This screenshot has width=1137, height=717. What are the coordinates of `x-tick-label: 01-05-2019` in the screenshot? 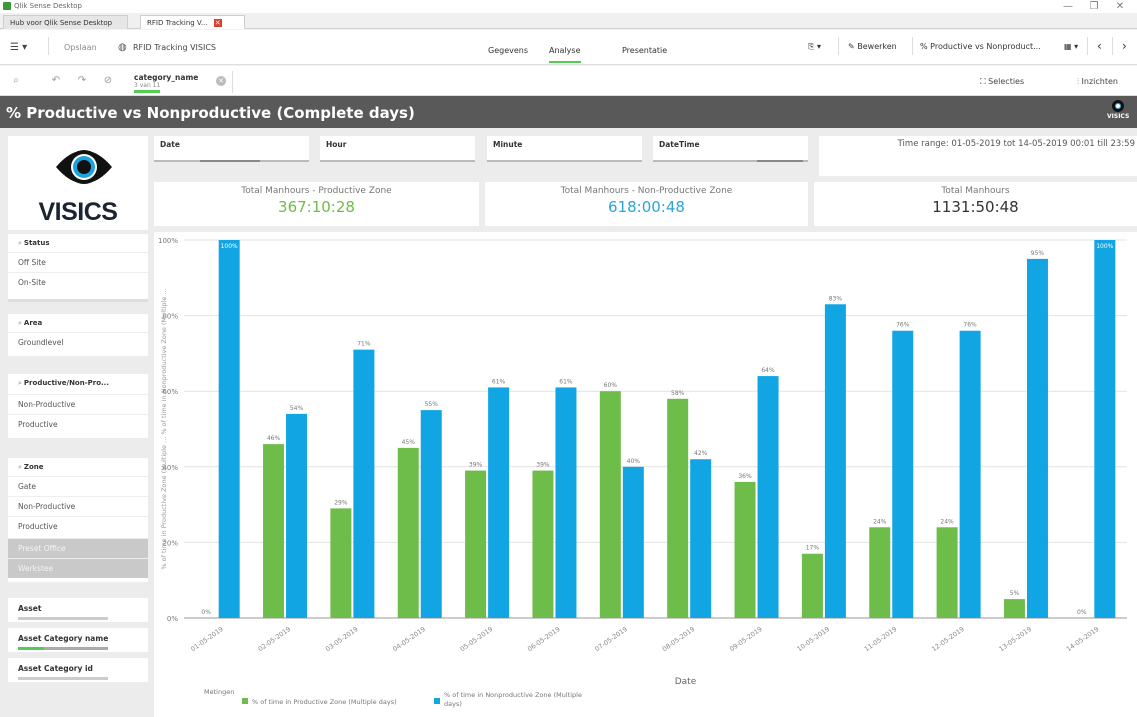 It's located at (207, 639).